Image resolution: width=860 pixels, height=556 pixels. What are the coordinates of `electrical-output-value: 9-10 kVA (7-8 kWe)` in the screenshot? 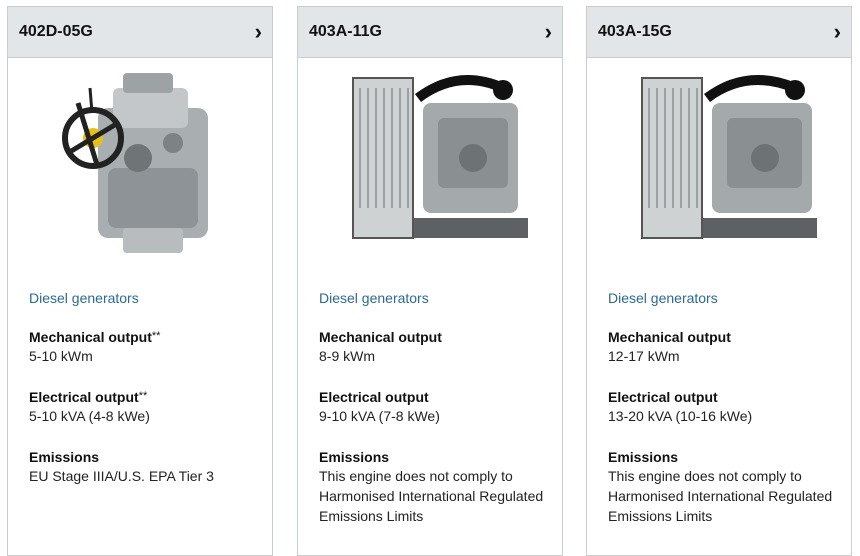 It's located at (379, 416).